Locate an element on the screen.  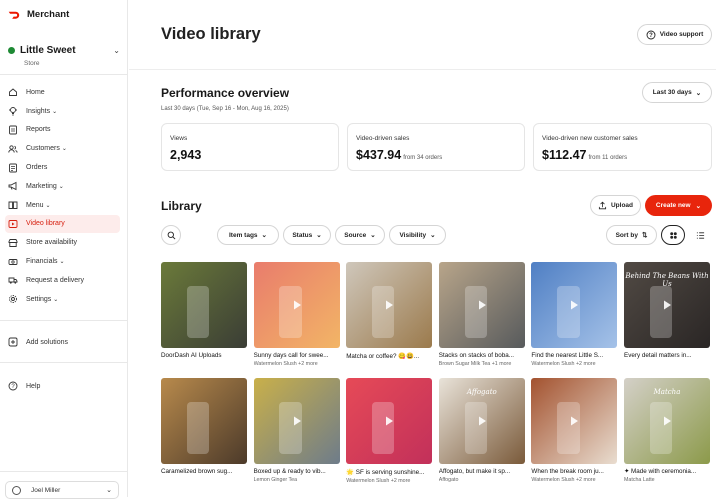
video-thumbnail: Behind The Beans With Us is located at coordinates (667, 305).